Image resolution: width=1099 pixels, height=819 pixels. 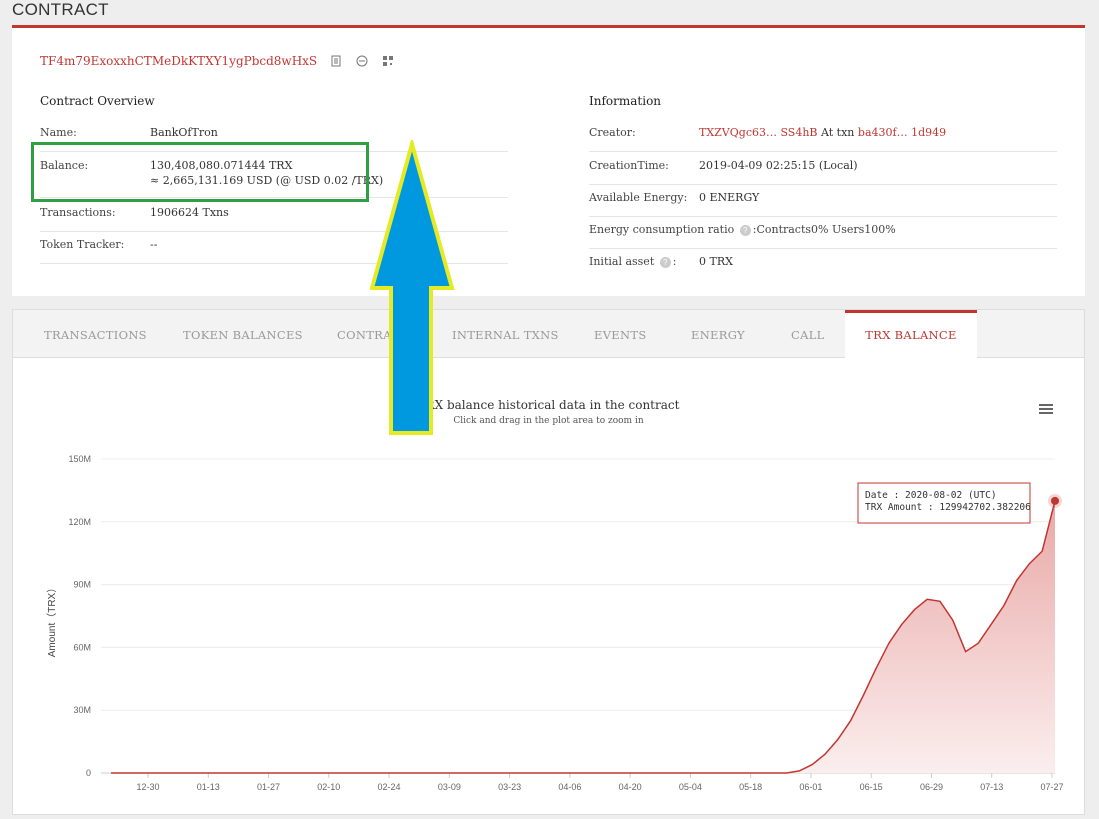 I want to click on name-label: Name:, so click(x=58, y=132).